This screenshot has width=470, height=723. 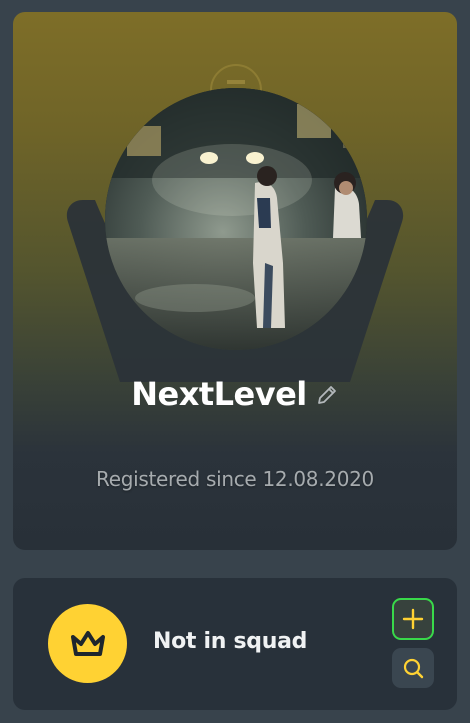 What do you see at coordinates (87, 643) in the screenshot?
I see `crown-icon` at bounding box center [87, 643].